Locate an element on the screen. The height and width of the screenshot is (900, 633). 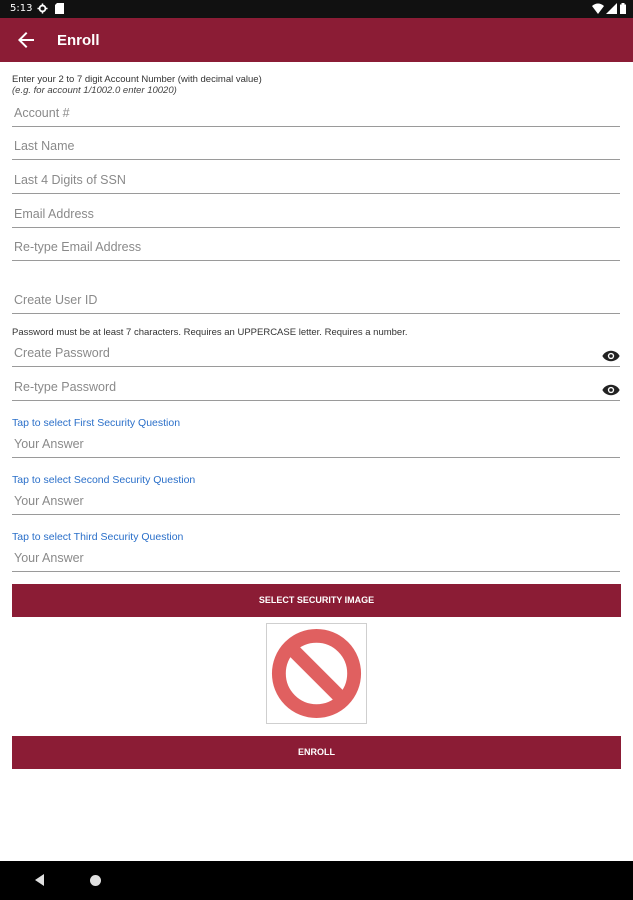
password-field is located at coordinates (316, 353).